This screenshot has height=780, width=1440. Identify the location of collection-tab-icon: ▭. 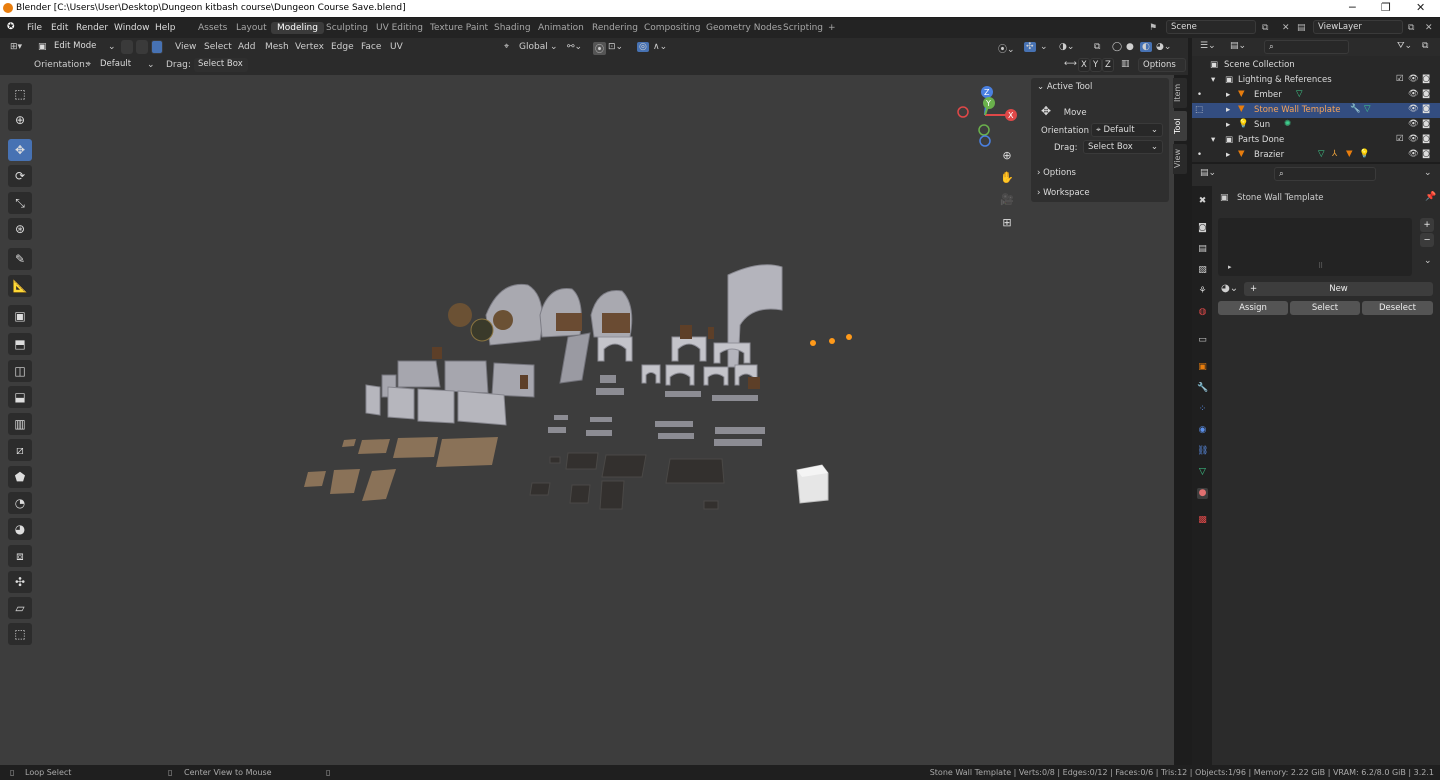
(1202, 340).